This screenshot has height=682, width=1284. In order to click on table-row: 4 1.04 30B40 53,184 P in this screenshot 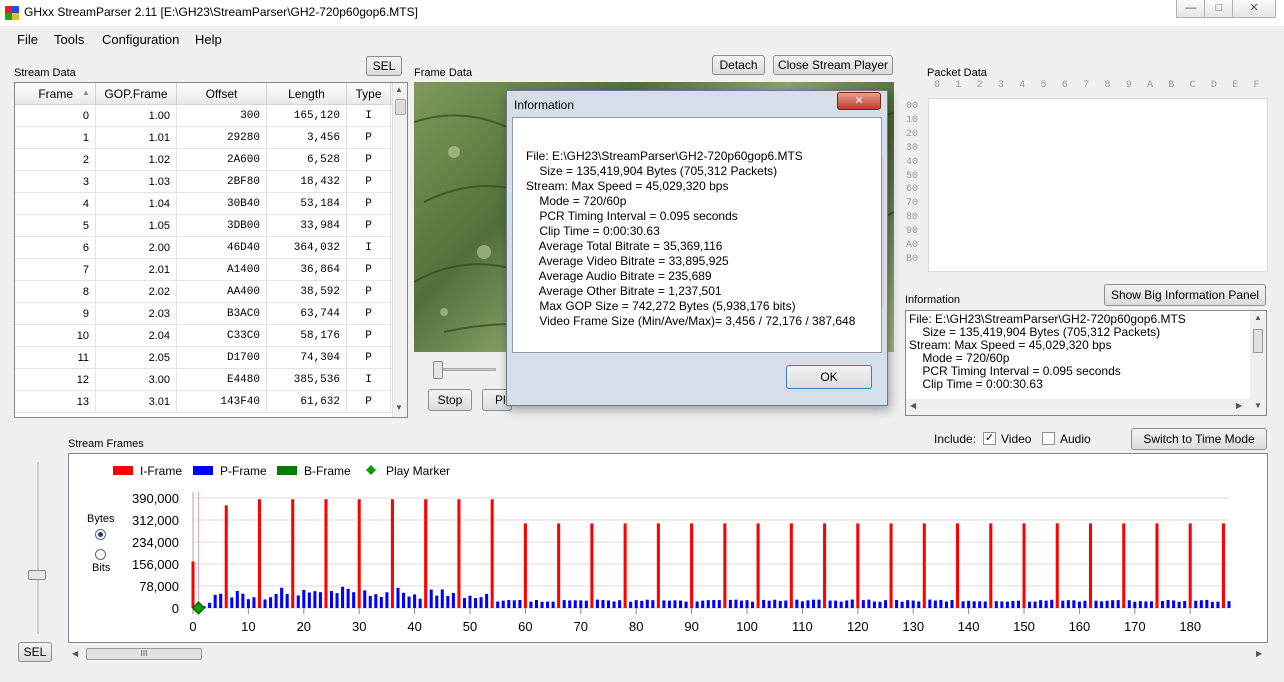, I will do `click(205, 204)`.